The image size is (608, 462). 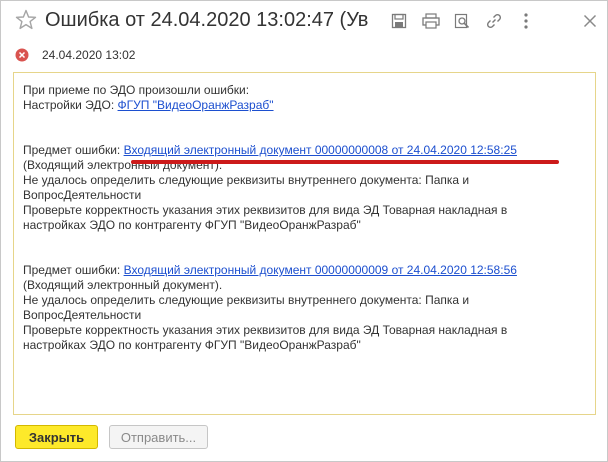 What do you see at coordinates (72, 150) in the screenshot?
I see `subject-label-1: Предмет ошибки:` at bounding box center [72, 150].